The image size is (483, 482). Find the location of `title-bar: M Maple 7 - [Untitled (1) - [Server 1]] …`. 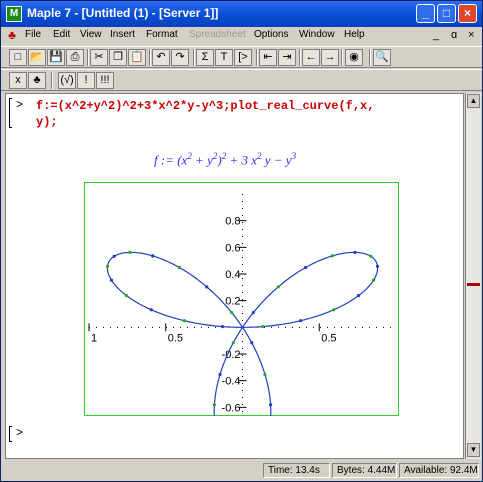

title-bar: M Maple 7 - [Untitled (1) - [Server 1]] … is located at coordinates (241, 14).